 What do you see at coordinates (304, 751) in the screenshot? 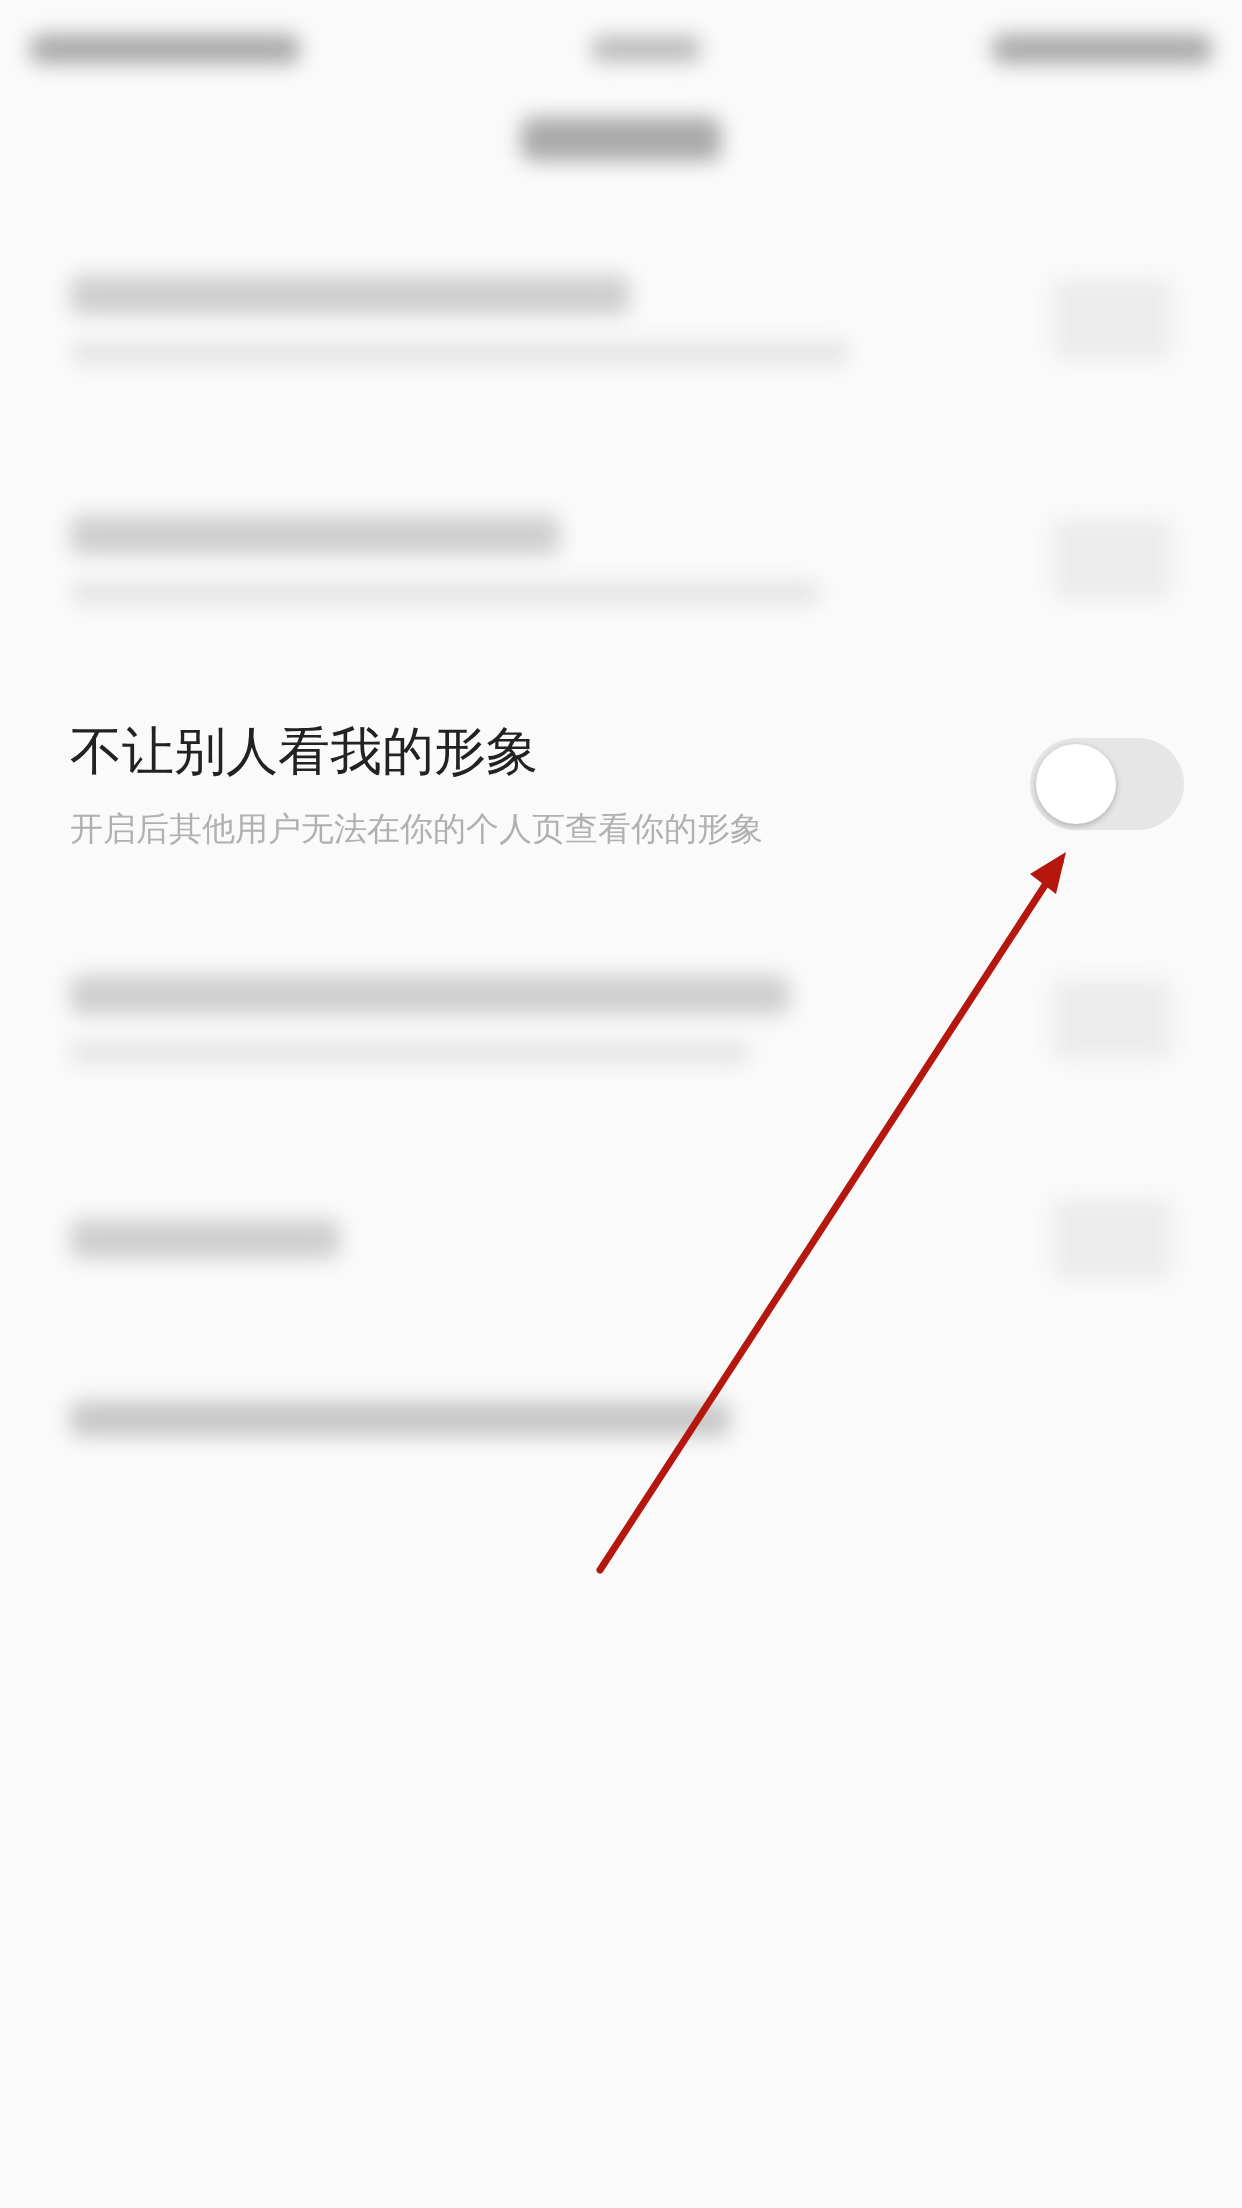
I see `setting-title: 不让别人看我的形象` at bounding box center [304, 751].